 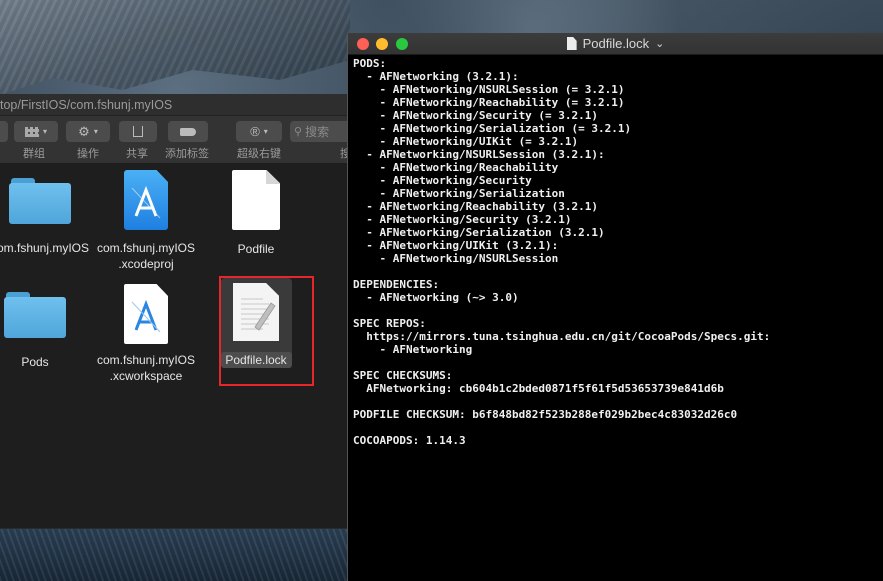 I want to click on action-label: 操作, so click(x=88, y=154).